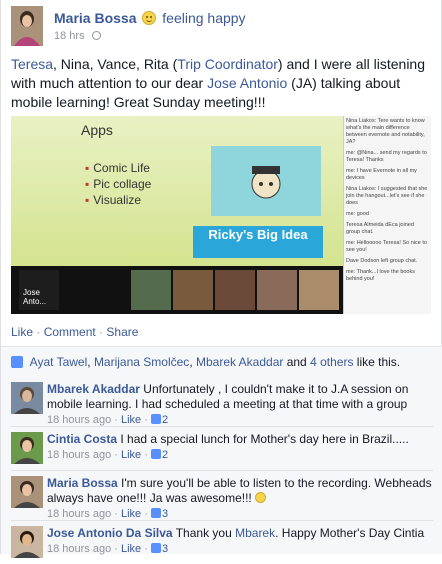 This screenshot has width=442, height=564. Describe the element at coordinates (69, 36) in the screenshot. I see `post-timestamp: 18 hrs` at that location.